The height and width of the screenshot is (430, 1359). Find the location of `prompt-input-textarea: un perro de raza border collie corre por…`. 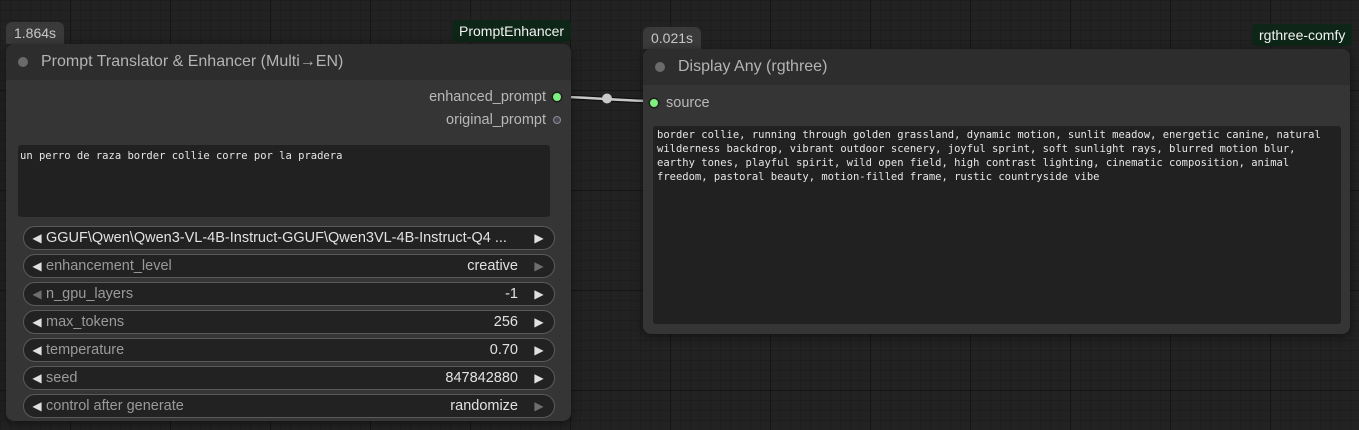

prompt-input-textarea: un perro de raza border collie corre por… is located at coordinates (284, 181).